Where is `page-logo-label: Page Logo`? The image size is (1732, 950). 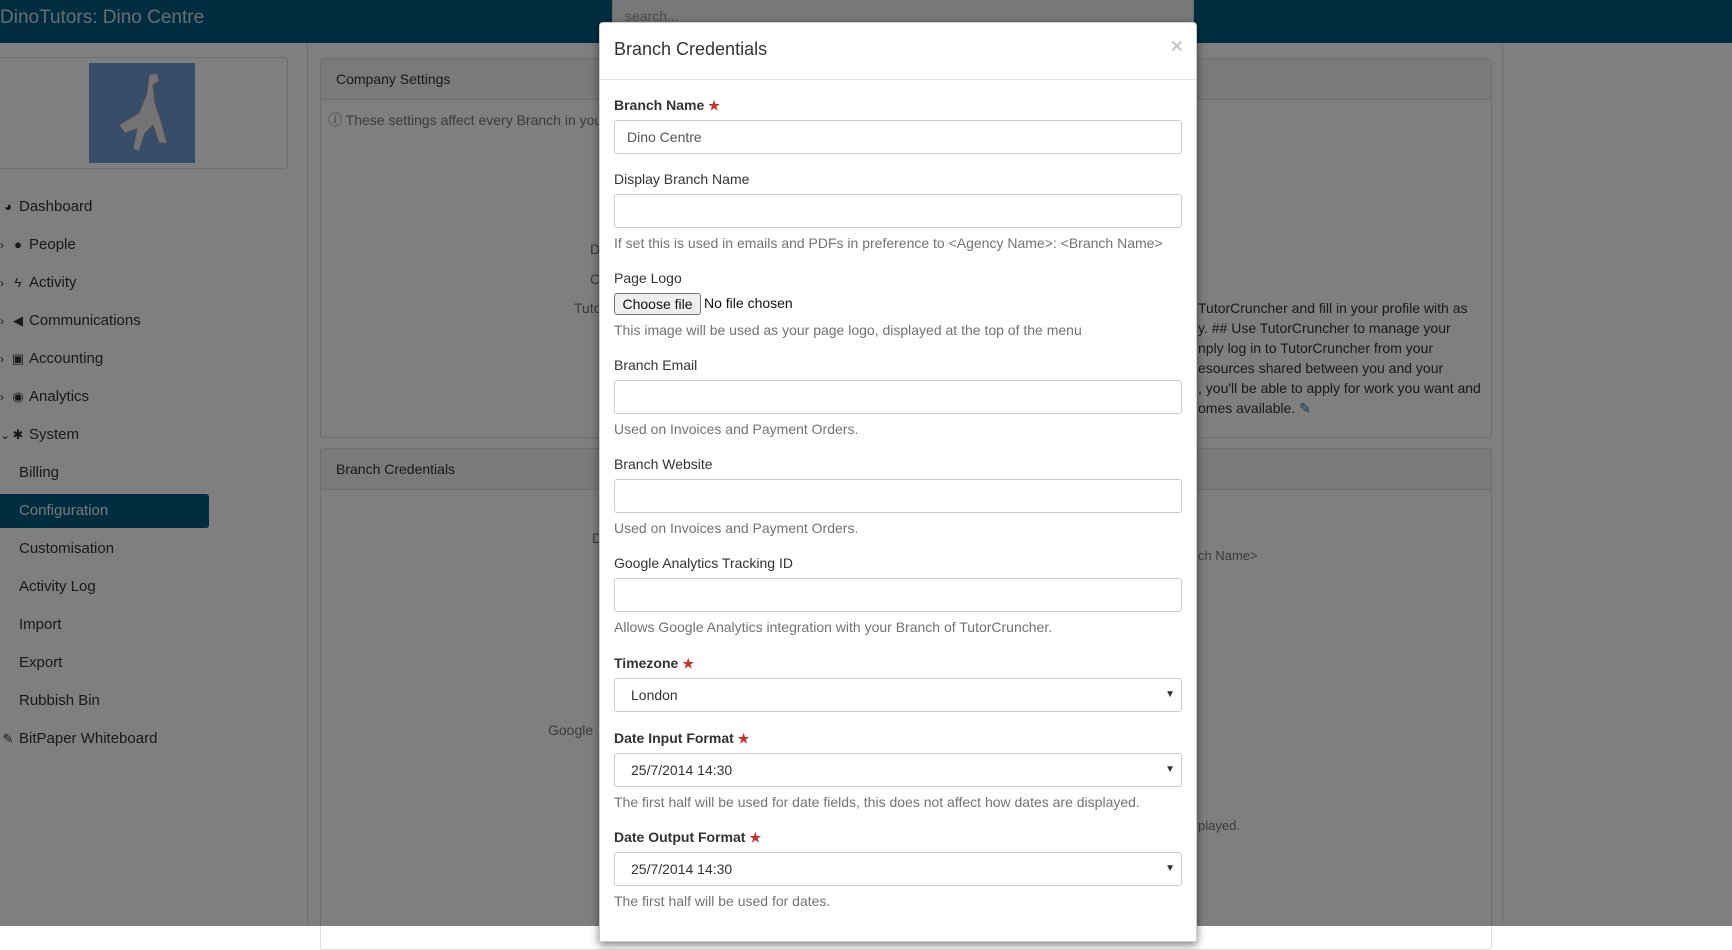 page-logo-label: Page Logo is located at coordinates (648, 278).